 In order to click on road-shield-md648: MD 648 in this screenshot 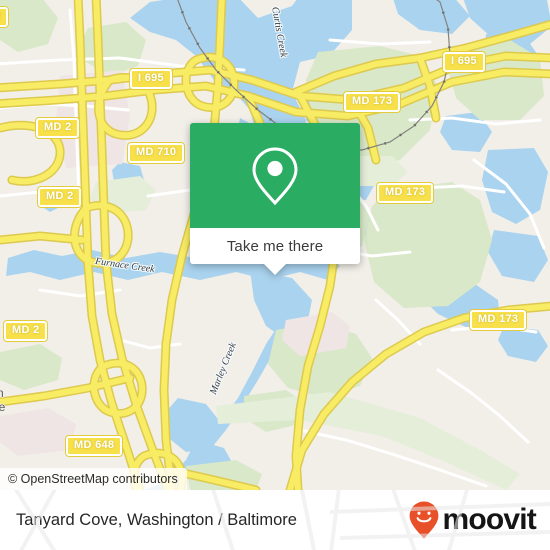, I will do `click(94, 446)`.